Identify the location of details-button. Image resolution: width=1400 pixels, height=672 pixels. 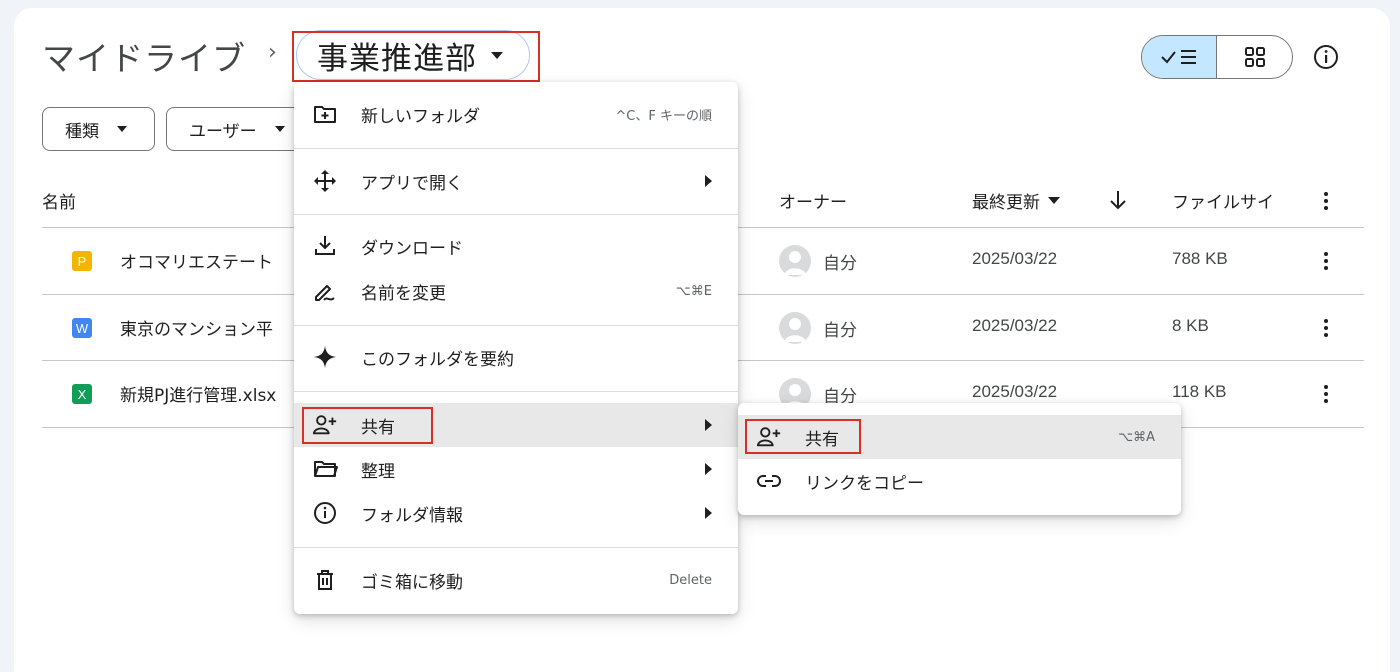
(1326, 57).